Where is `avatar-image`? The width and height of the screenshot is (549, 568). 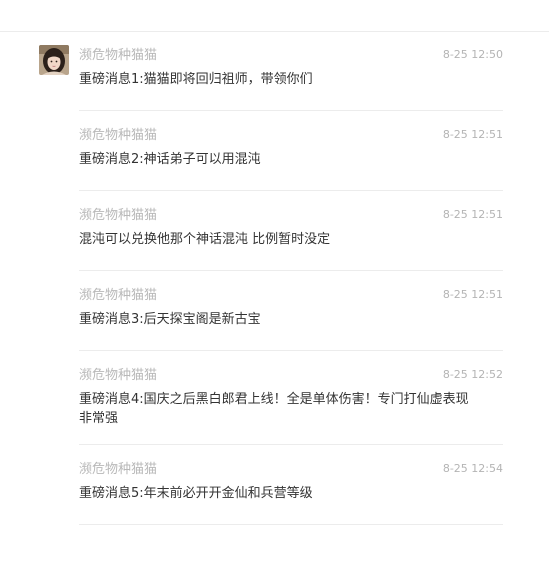 avatar-image is located at coordinates (54, 60).